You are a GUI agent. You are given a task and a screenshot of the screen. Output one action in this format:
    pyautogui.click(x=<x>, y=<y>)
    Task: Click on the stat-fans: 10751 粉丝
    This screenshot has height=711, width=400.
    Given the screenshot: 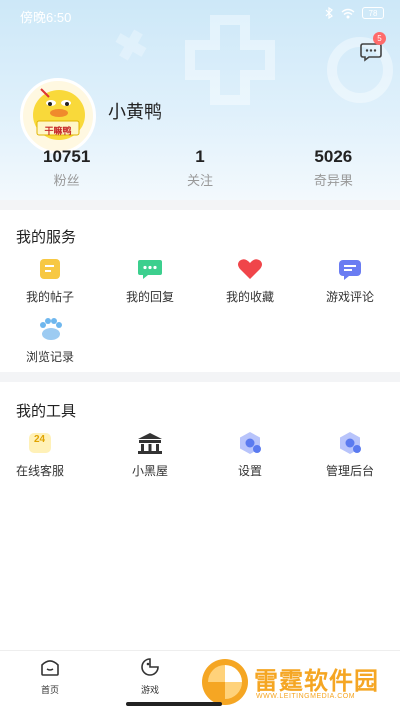 What is the action you would take?
    pyautogui.click(x=66, y=170)
    